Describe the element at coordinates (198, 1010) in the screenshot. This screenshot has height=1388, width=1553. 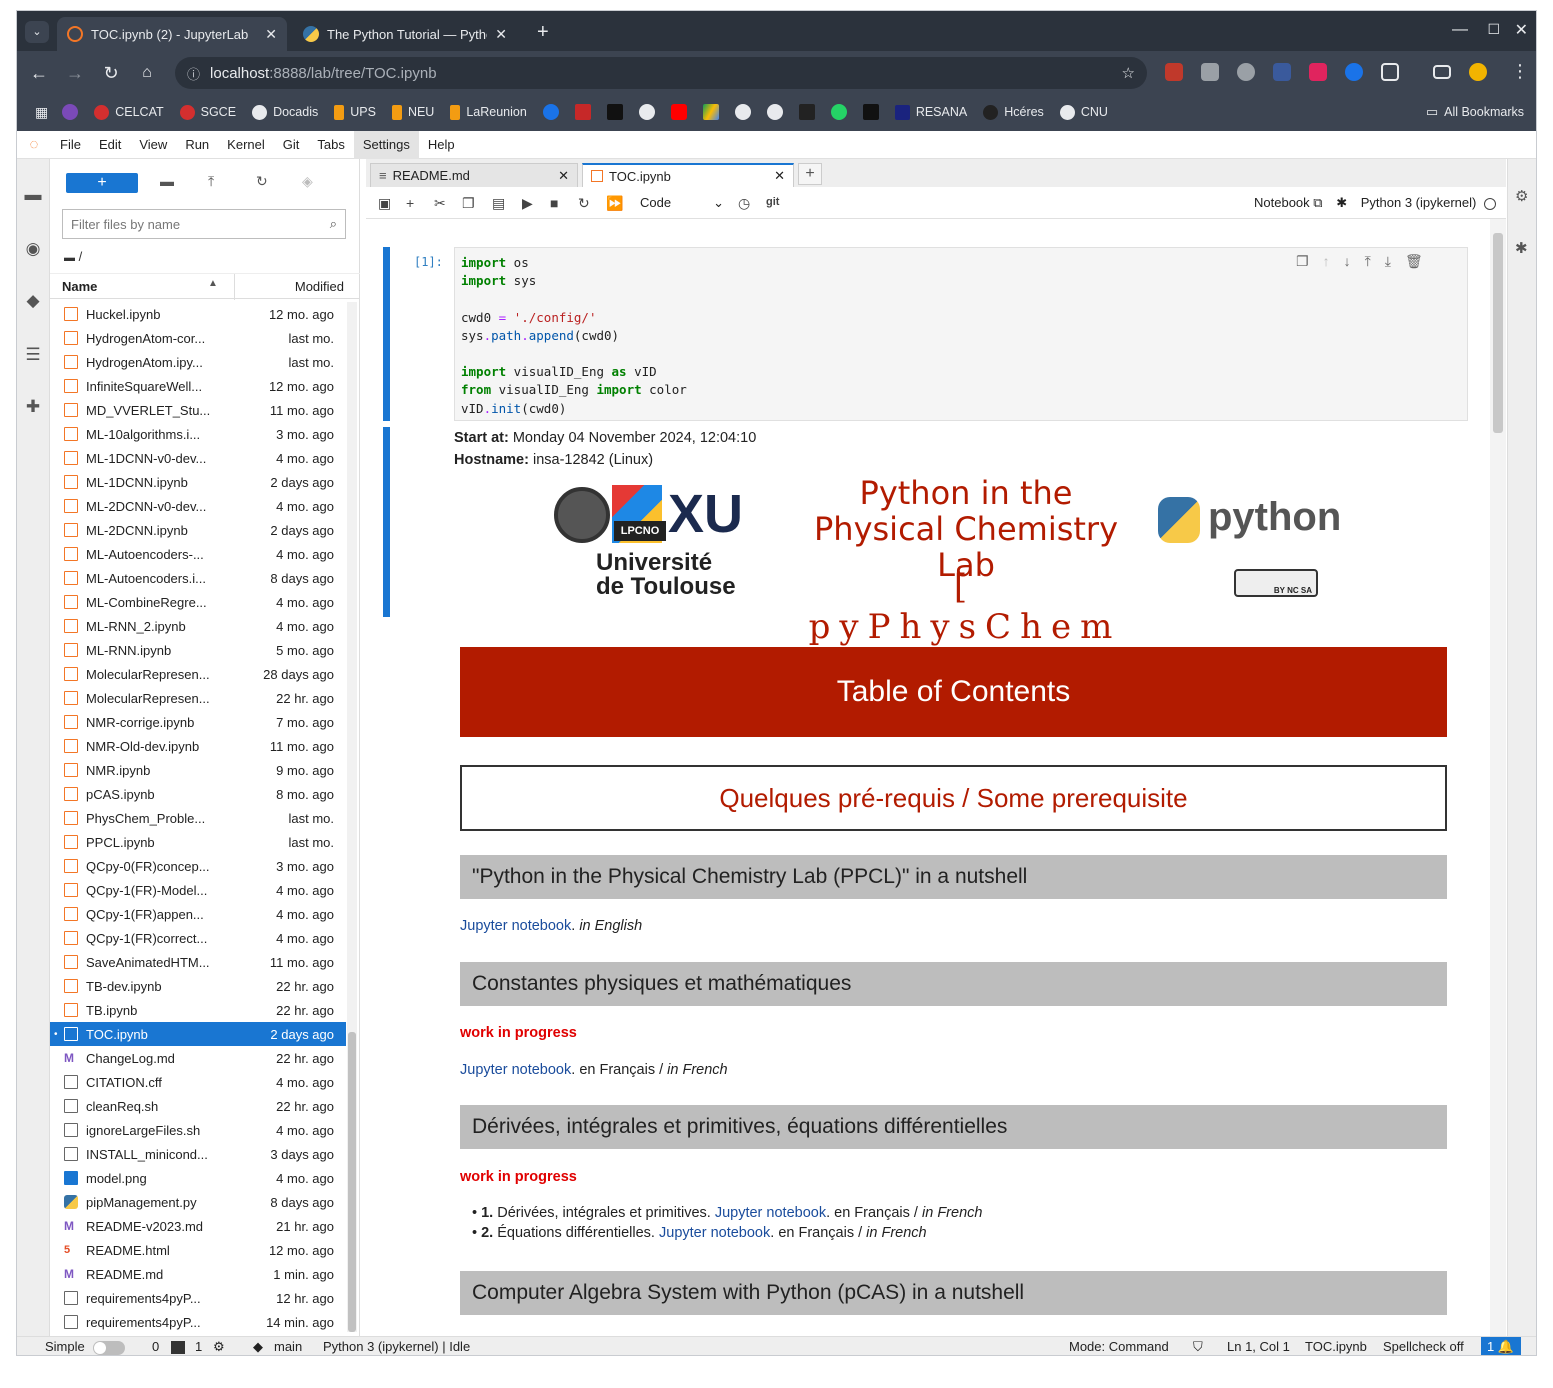
I see `file-row: TB.ipynb 22 hr. ago` at that location.